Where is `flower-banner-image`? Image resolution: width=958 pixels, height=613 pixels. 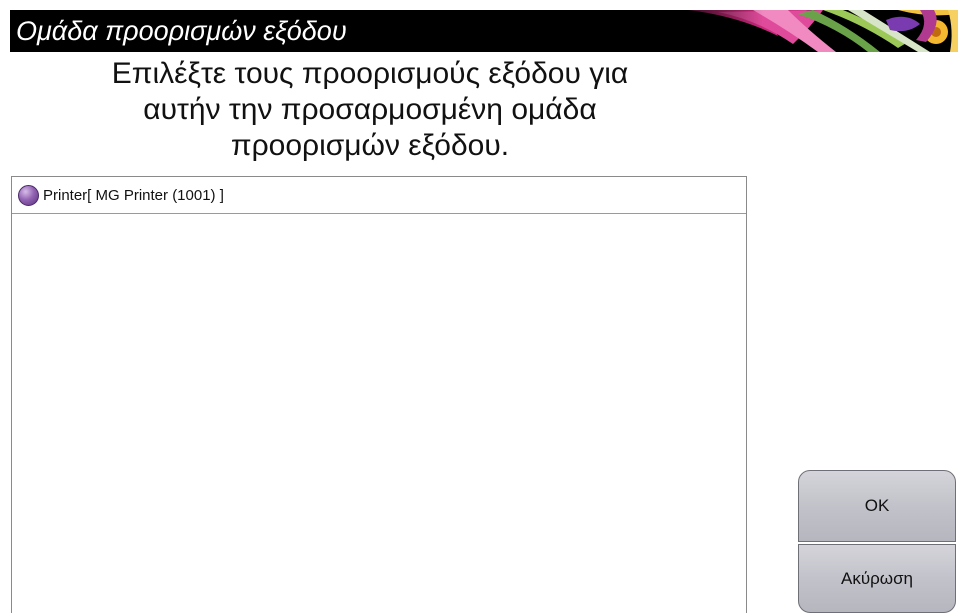
flower-banner-image is located at coordinates (808, 31).